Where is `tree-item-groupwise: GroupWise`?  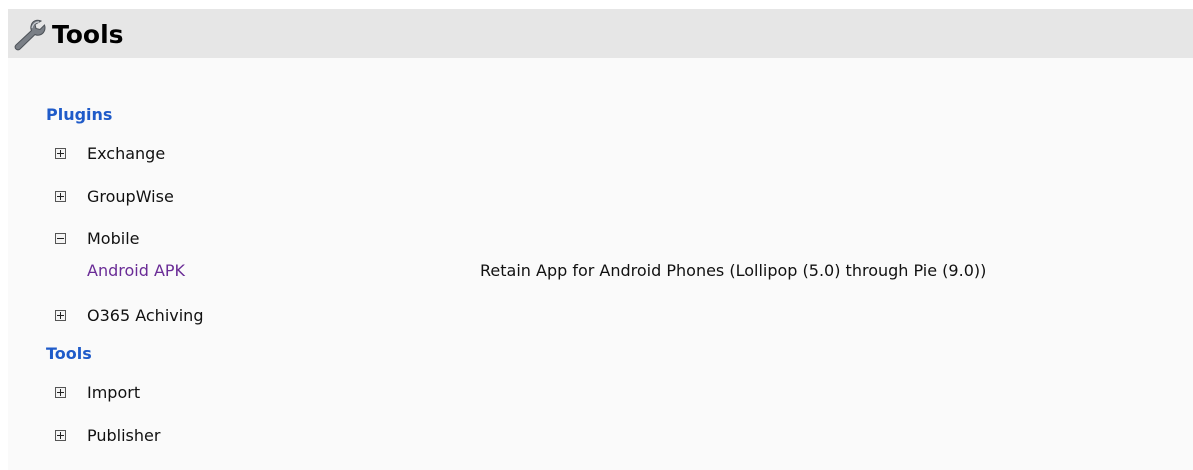
tree-item-groupwise: GroupWise is located at coordinates (114, 196).